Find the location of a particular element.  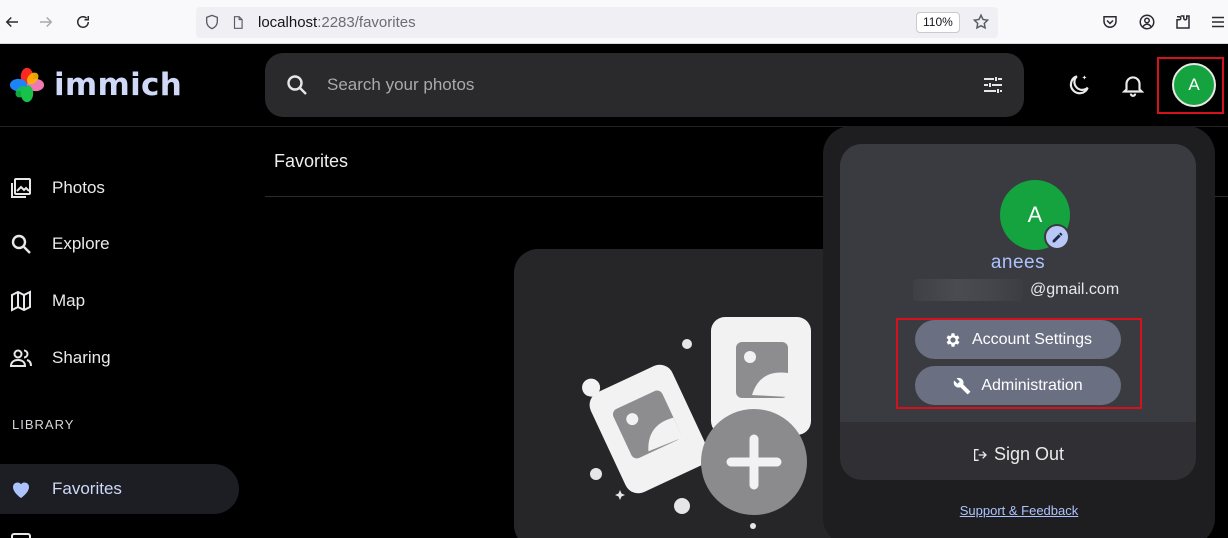

menu-icon is located at coordinates (1218, 22).